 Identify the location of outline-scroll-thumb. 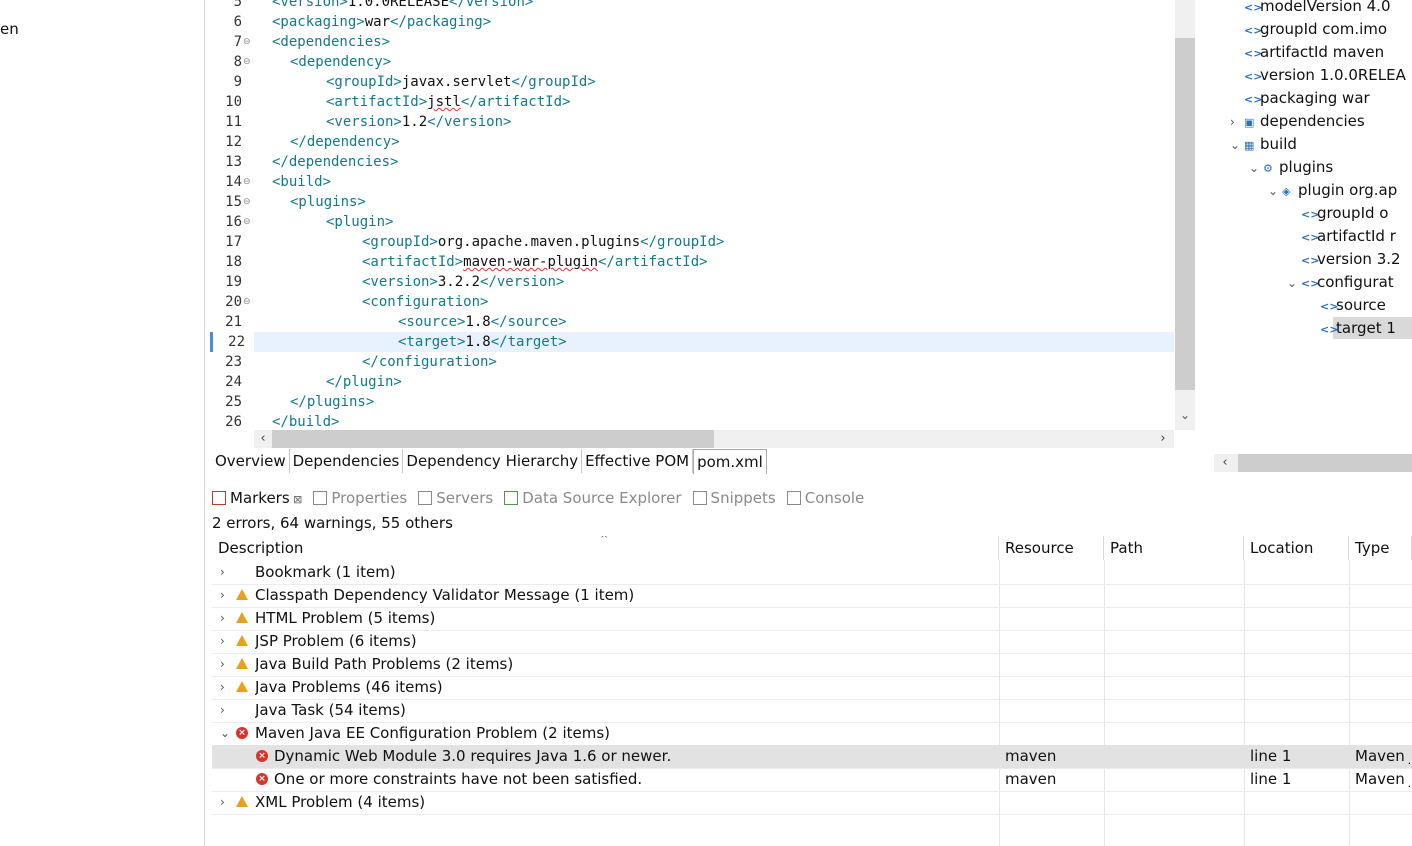
(1325, 463).